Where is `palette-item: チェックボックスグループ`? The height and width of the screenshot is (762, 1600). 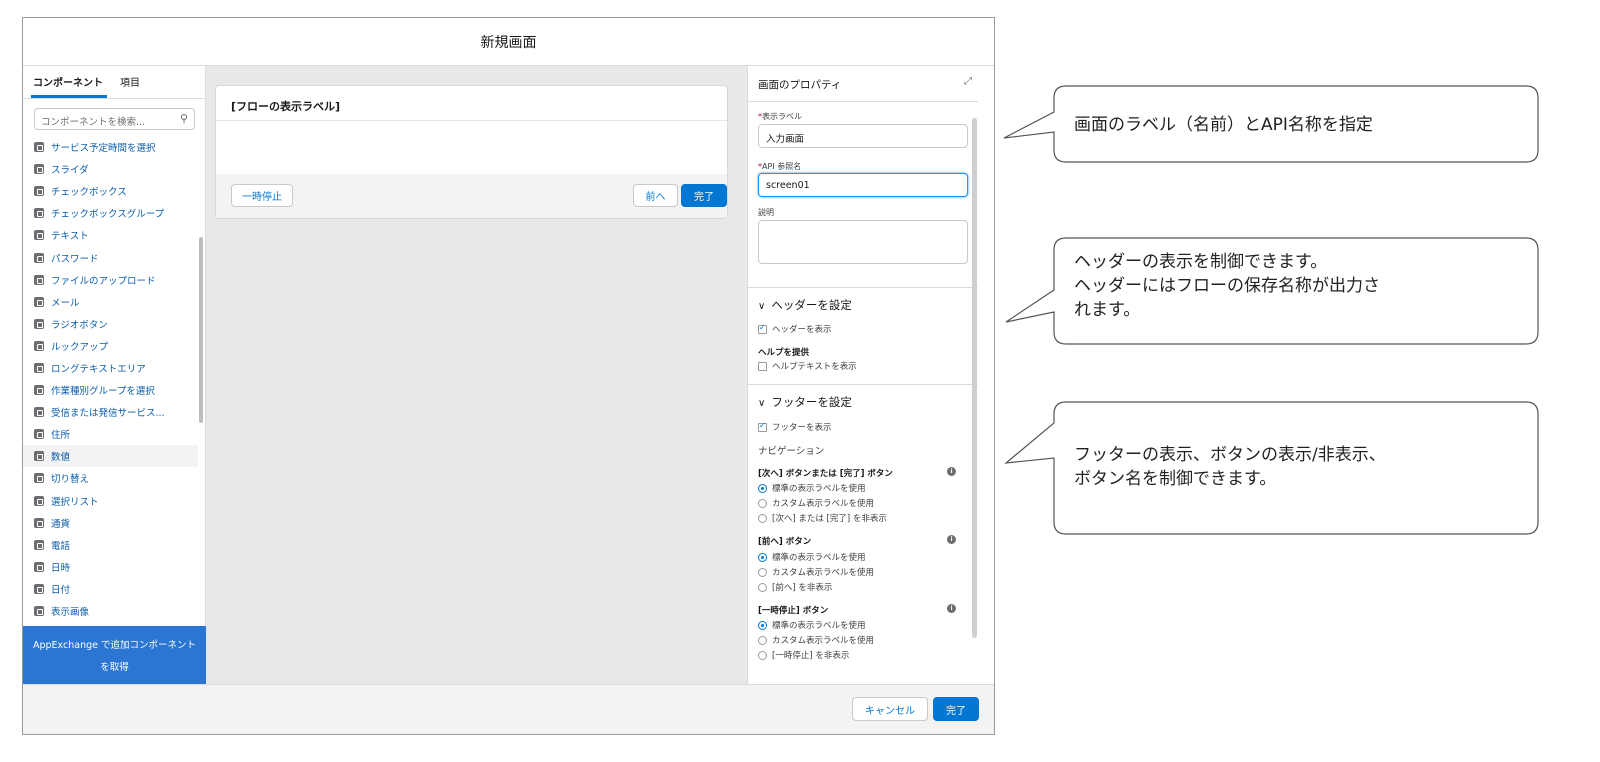
palette-item: チェックボックスグループ is located at coordinates (110, 213).